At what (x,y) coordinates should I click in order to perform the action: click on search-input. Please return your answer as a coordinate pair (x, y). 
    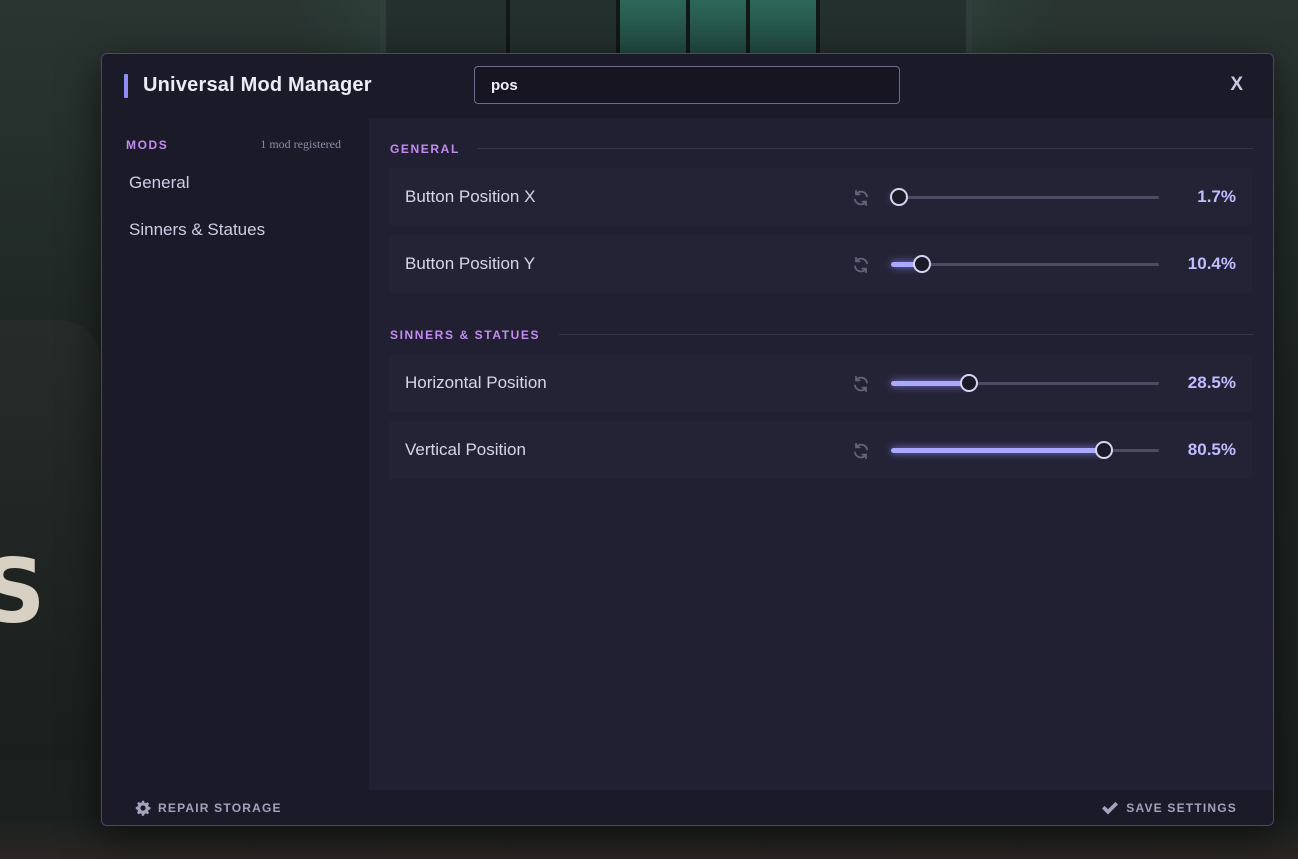
    Looking at the image, I should click on (687, 85).